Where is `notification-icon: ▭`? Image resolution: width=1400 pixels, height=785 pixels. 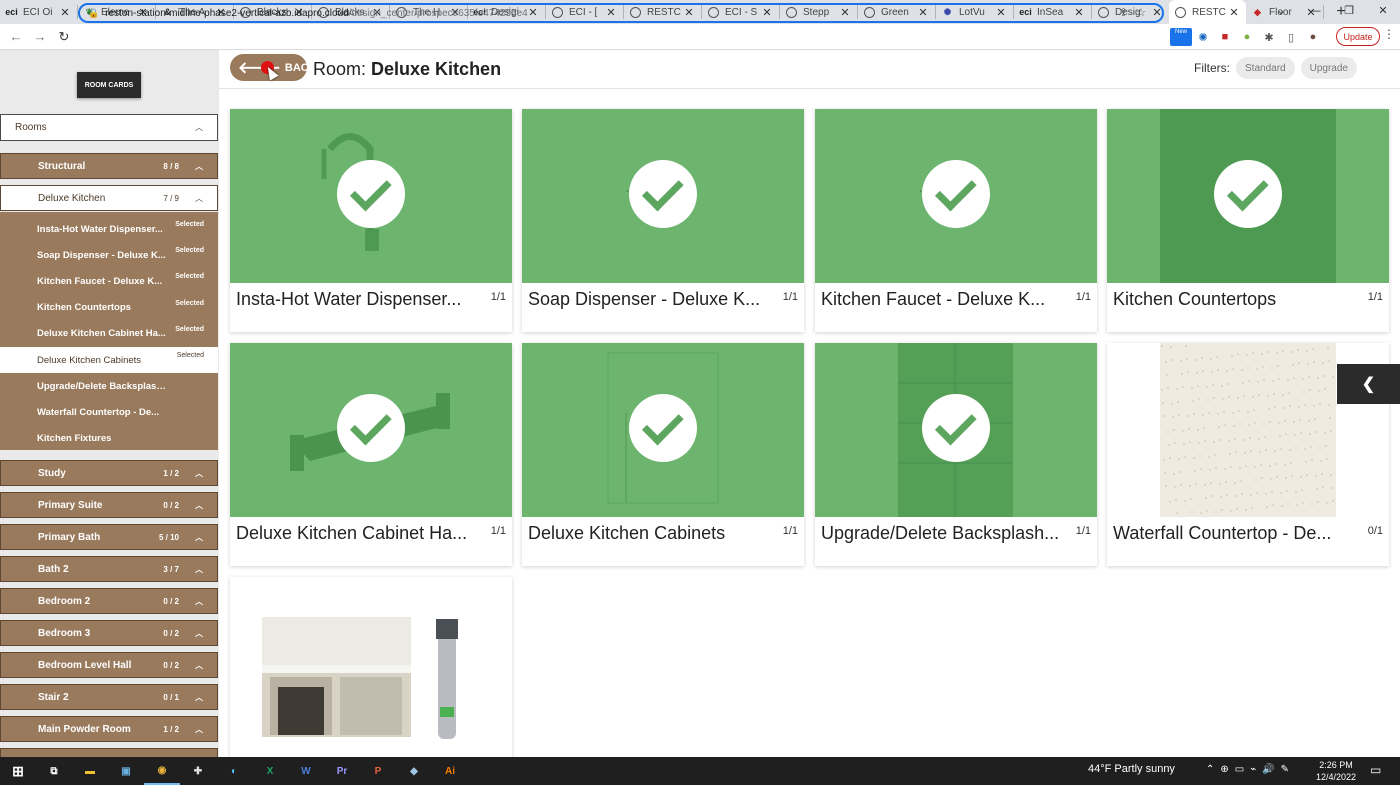
notification-icon: ▭ is located at coordinates (1375, 770).